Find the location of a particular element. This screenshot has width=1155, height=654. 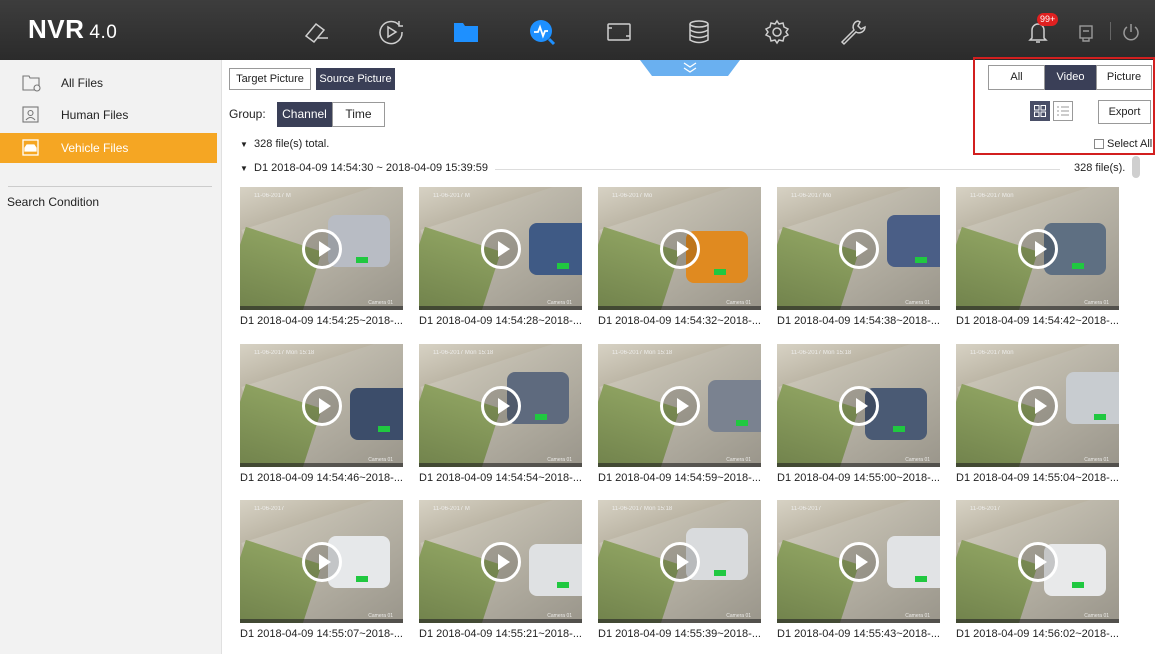

sidebar-item-vehicle-files: Vehicle Files is located at coordinates (108, 148).